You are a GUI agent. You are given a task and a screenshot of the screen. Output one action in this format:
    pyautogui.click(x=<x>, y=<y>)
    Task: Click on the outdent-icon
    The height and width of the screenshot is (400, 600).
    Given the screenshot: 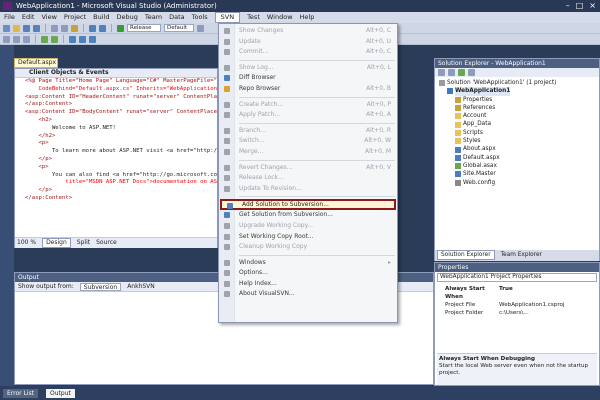 What is the action you would take?
    pyautogui.click(x=26, y=39)
    